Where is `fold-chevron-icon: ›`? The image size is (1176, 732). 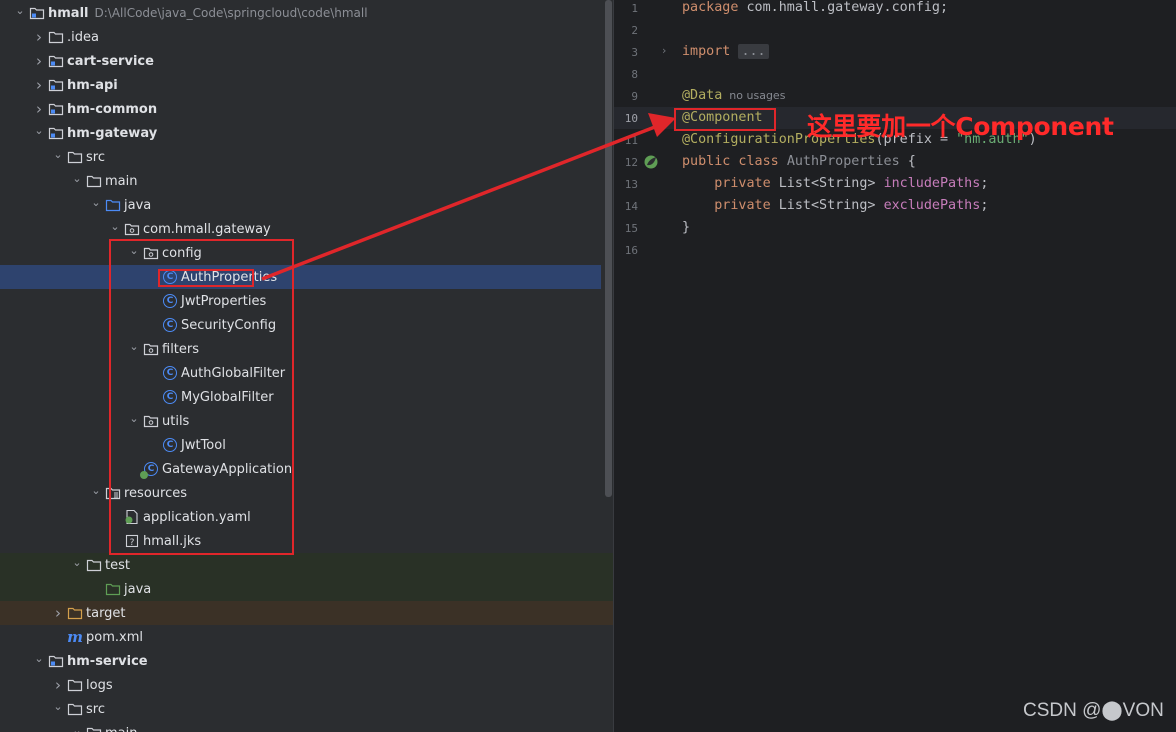 fold-chevron-icon: › is located at coordinates (664, 50).